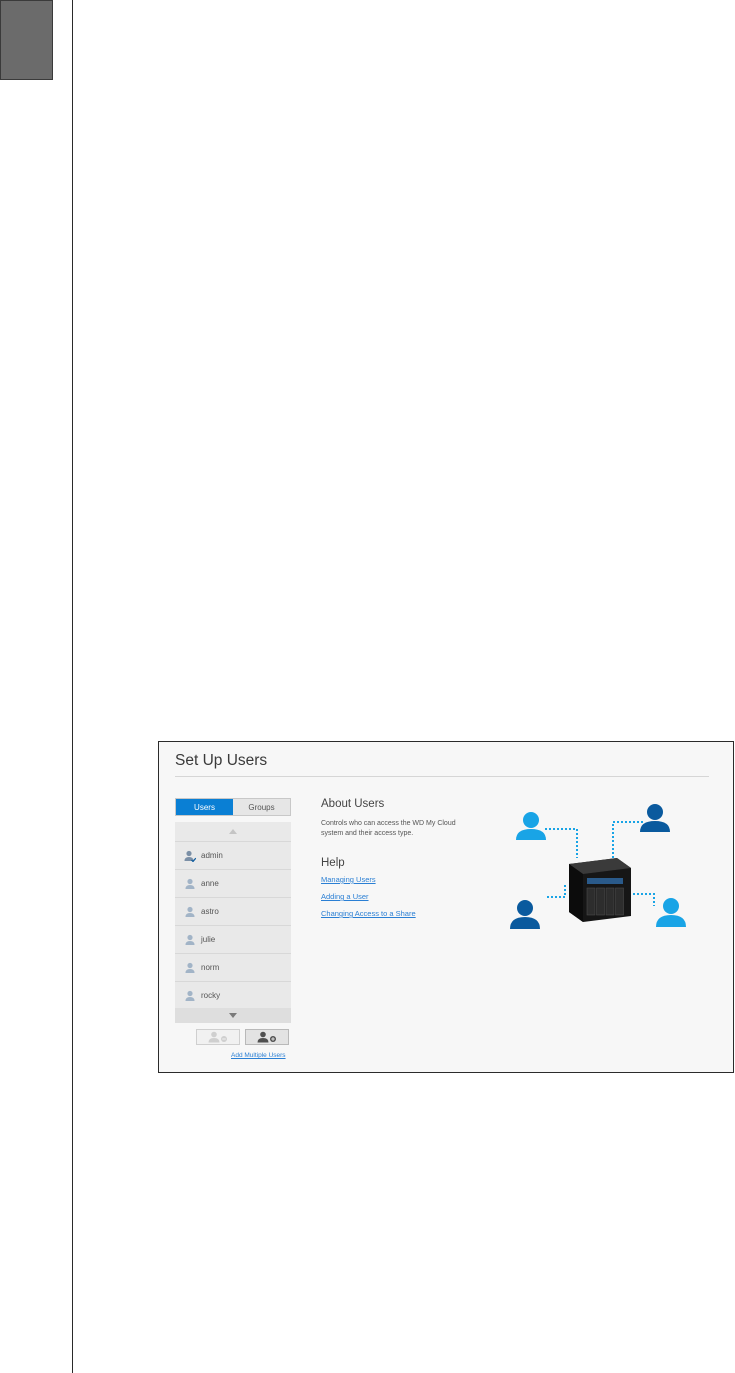 Image resolution: width=735 pixels, height=1373 pixels. What do you see at coordinates (210, 967) in the screenshot?
I see `user-name: norm` at bounding box center [210, 967].